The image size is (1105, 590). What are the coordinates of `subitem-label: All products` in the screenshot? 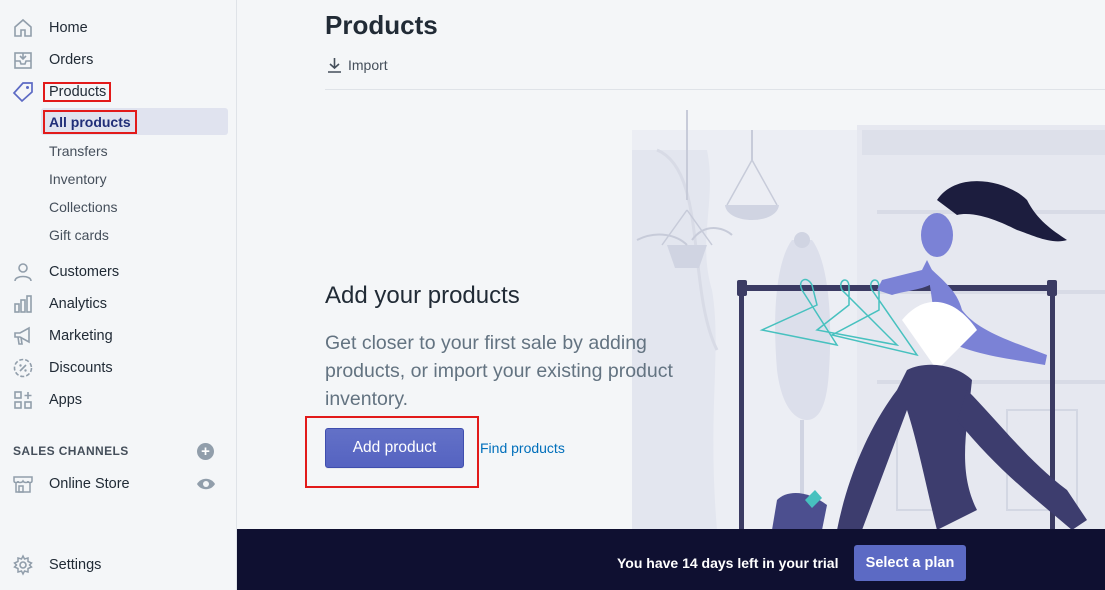 It's located at (90, 121).